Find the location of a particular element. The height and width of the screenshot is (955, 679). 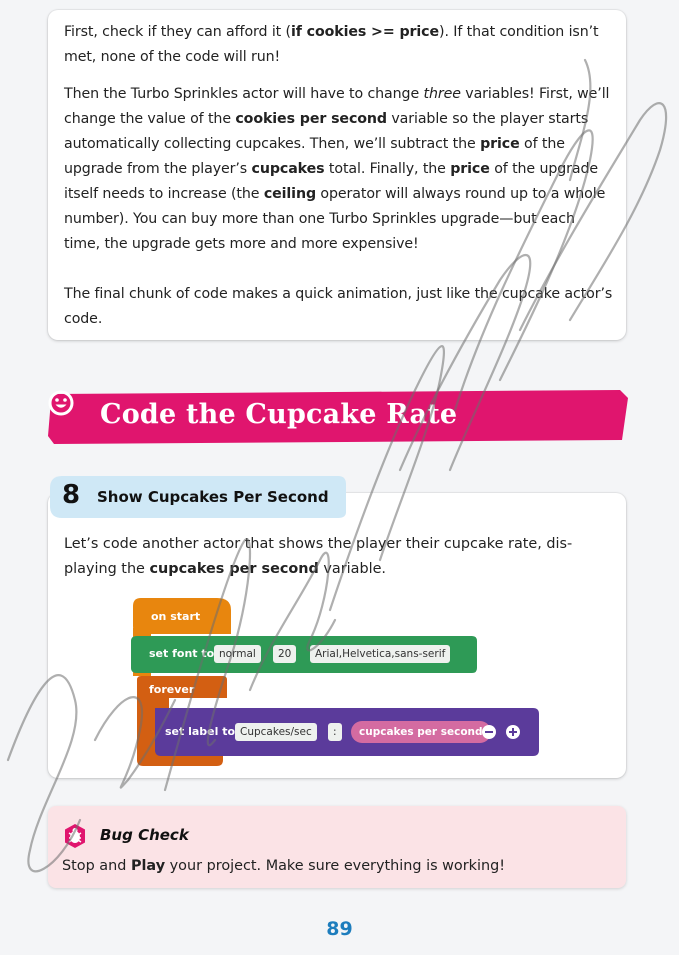

step-title: Show Cupcakes Per Second is located at coordinates (213, 497).